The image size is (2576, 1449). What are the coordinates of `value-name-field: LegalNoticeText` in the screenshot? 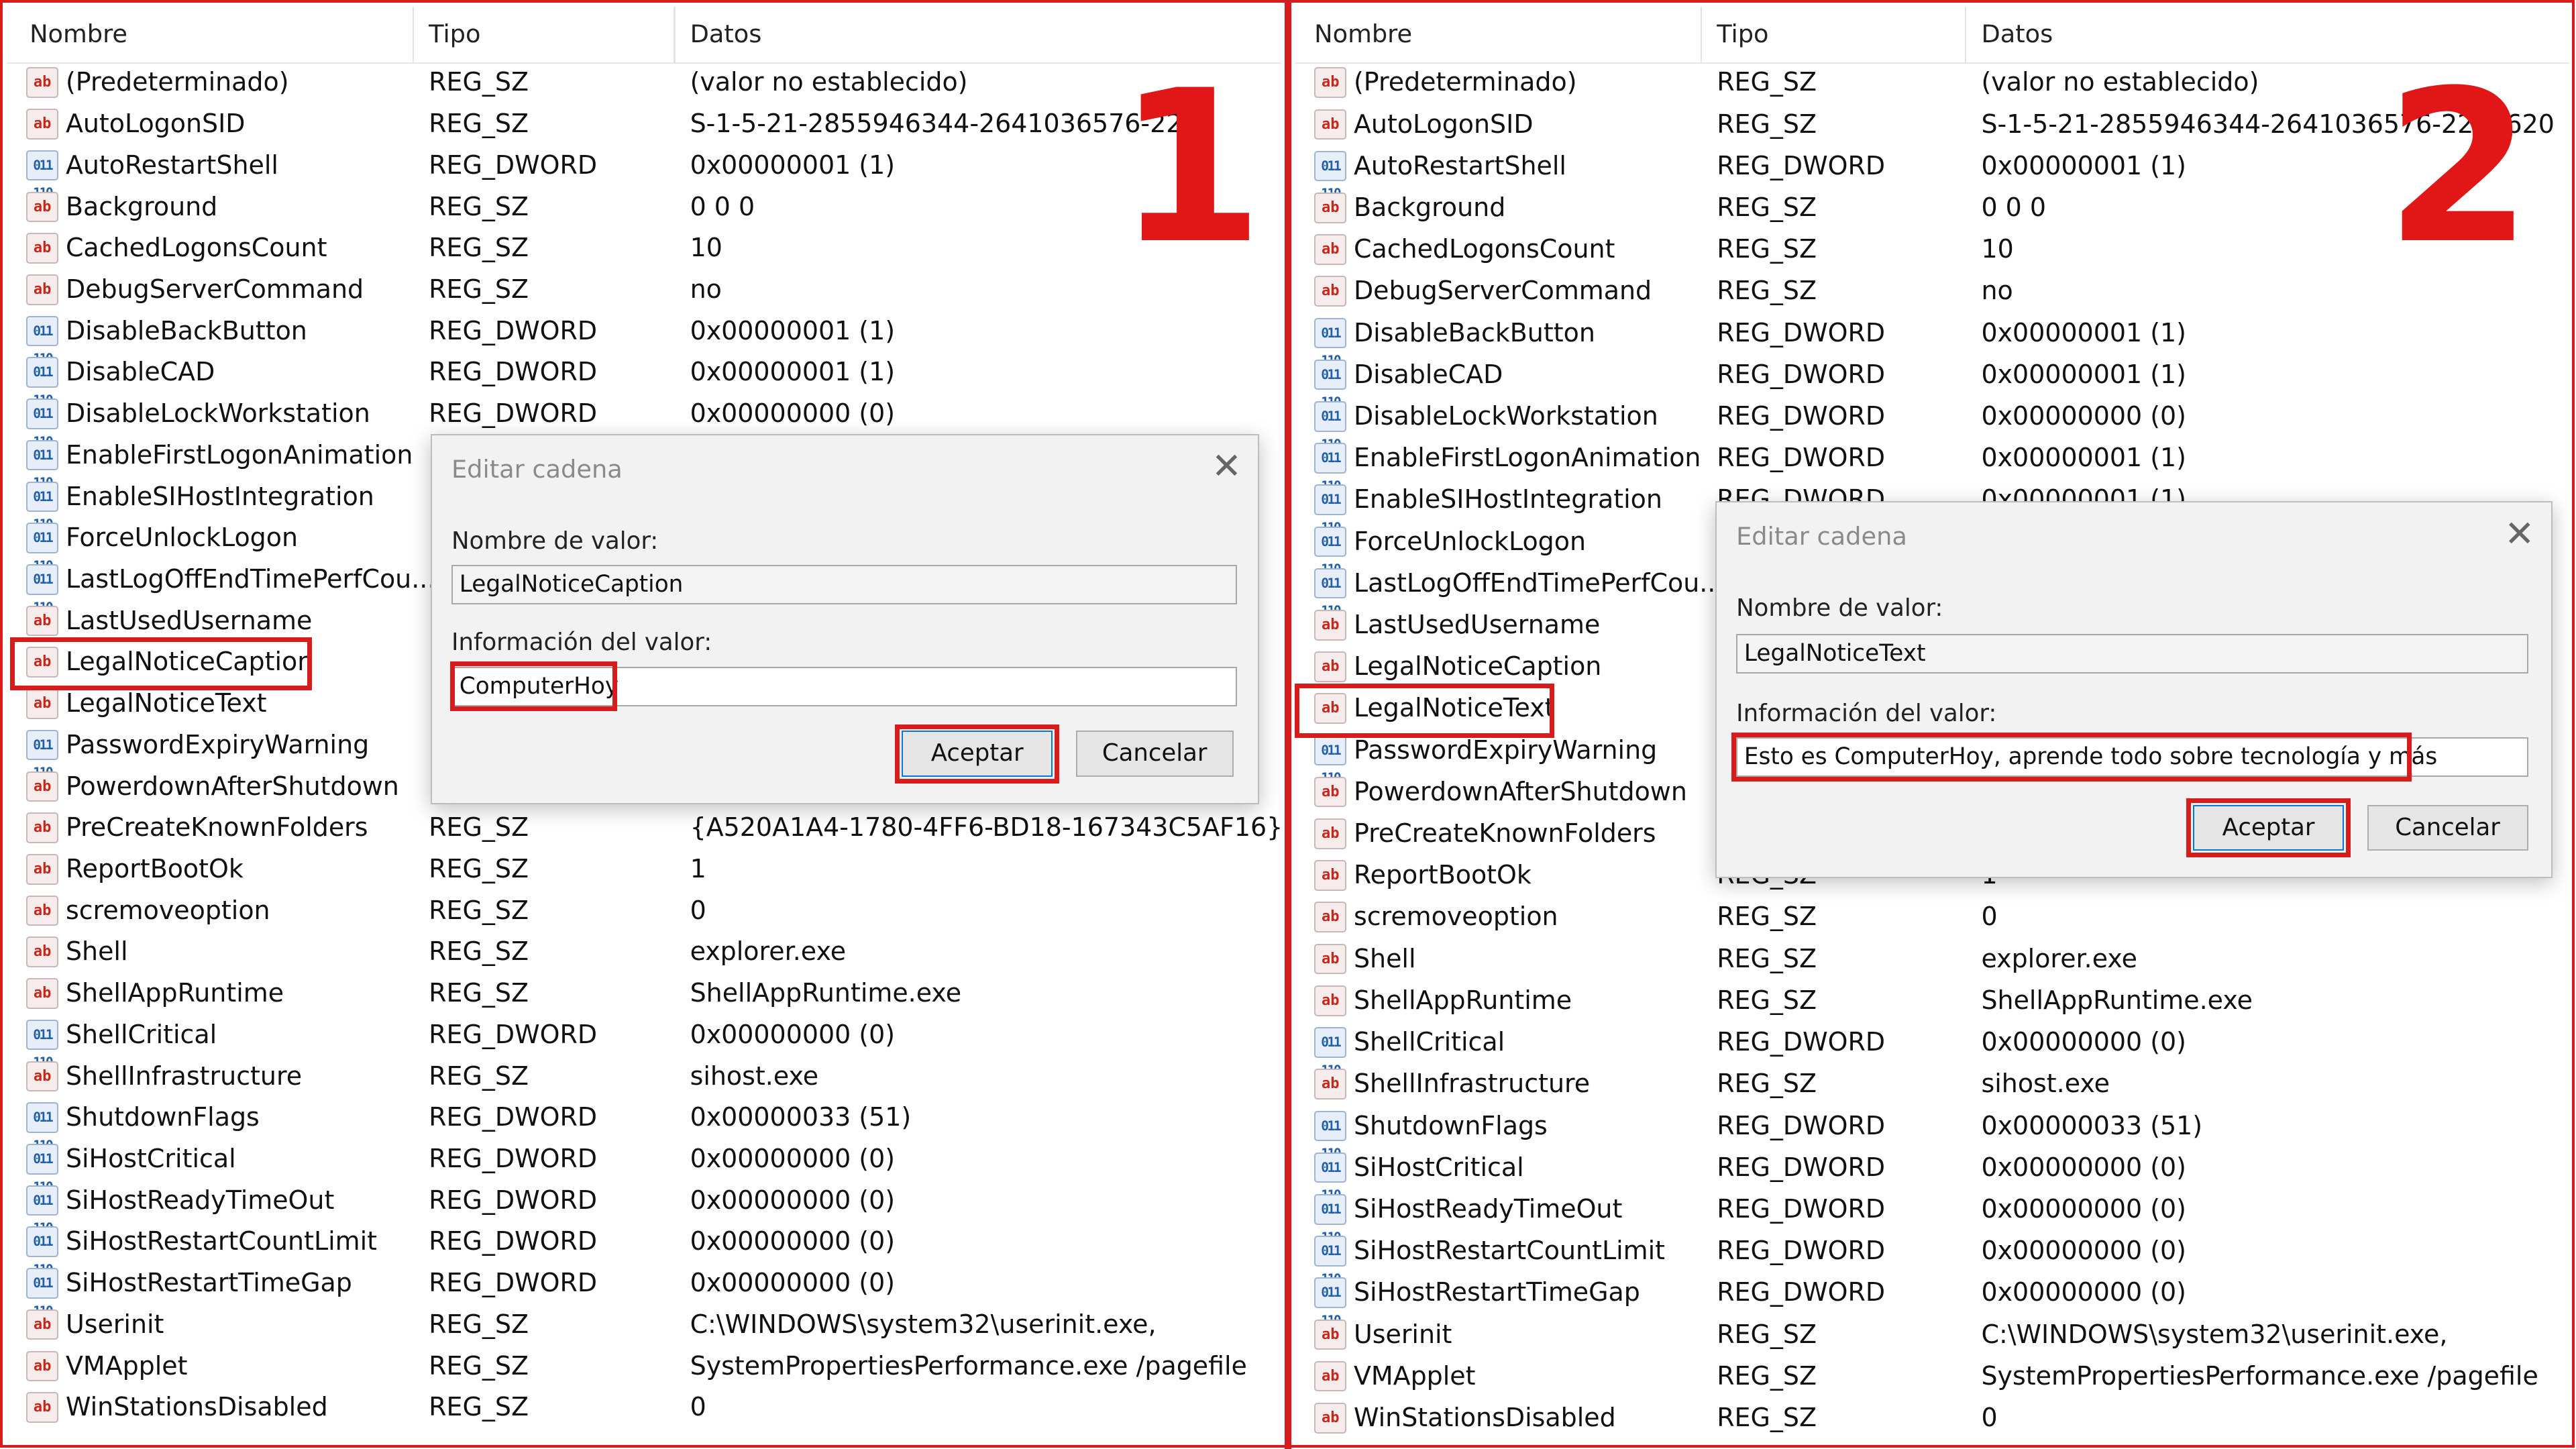 It's located at (2132, 653).